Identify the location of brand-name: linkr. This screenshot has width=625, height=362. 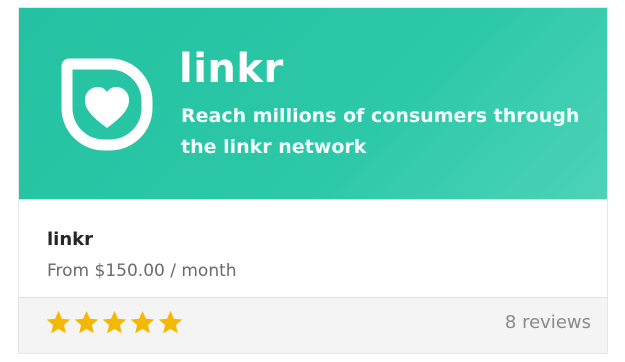
(231, 69).